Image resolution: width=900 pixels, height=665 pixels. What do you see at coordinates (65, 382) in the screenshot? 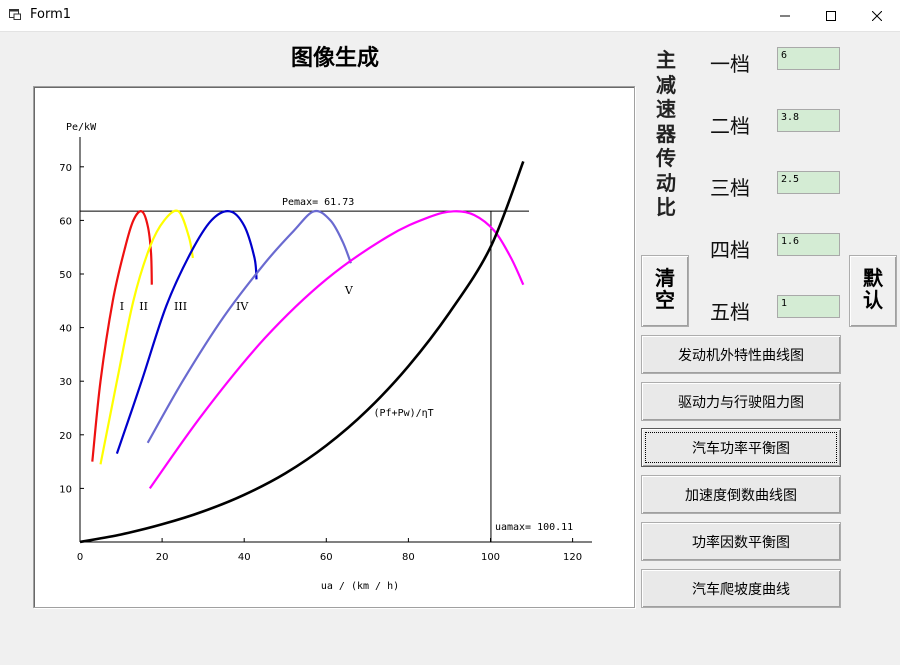
I see `y-tick-label: 30` at bounding box center [65, 382].